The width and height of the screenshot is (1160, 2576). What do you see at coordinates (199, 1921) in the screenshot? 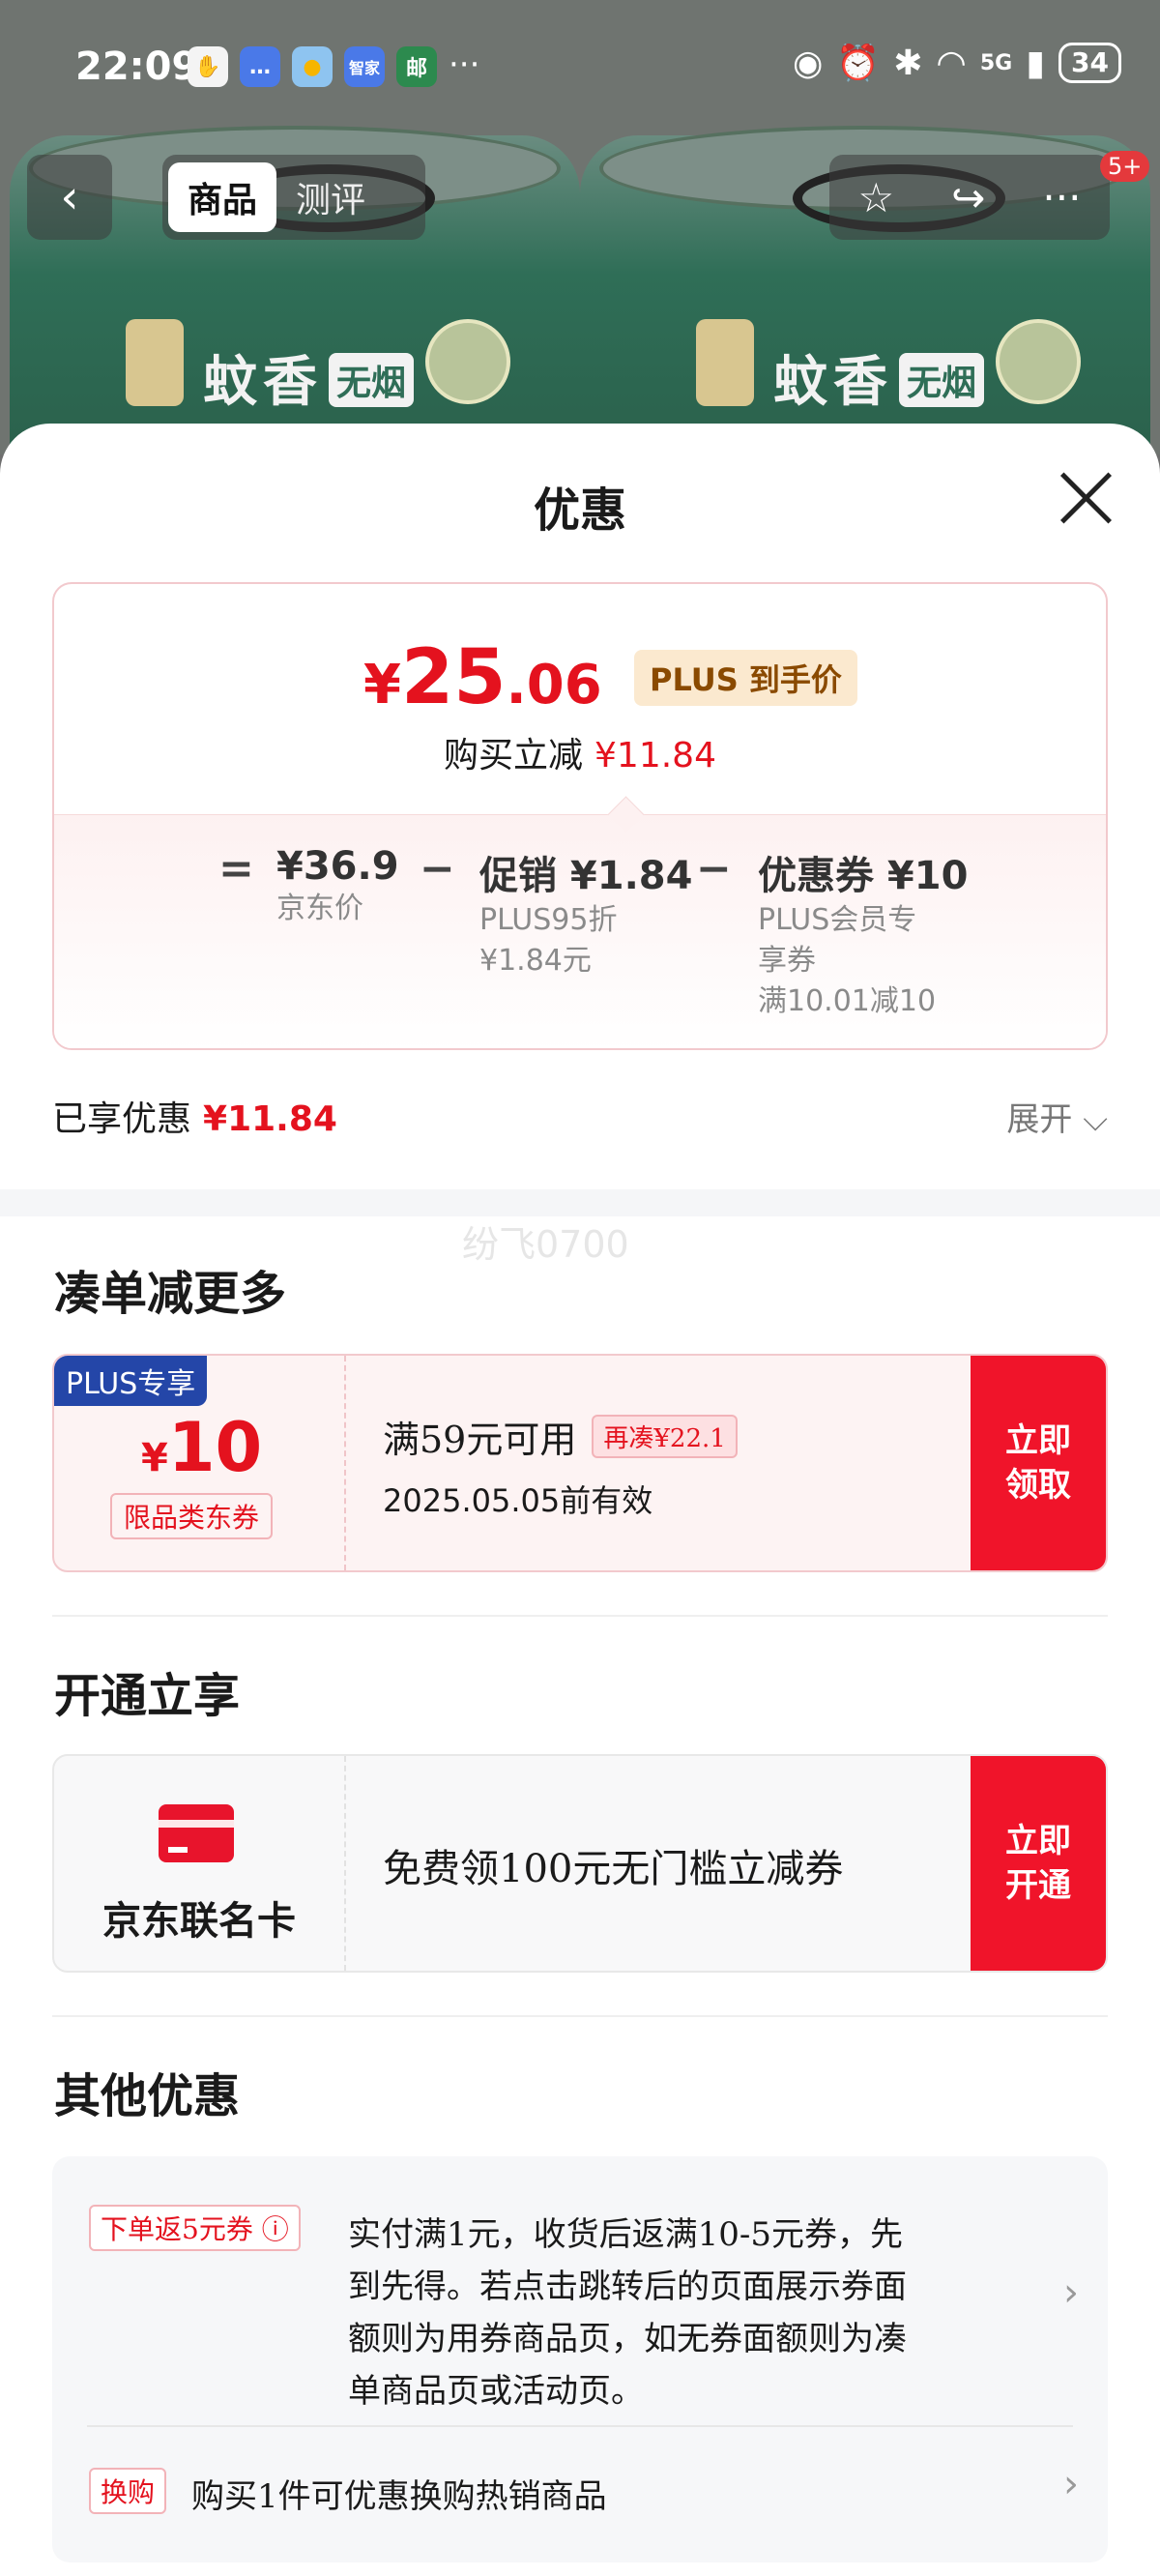
I see `card-name: 京东联名卡` at bounding box center [199, 1921].